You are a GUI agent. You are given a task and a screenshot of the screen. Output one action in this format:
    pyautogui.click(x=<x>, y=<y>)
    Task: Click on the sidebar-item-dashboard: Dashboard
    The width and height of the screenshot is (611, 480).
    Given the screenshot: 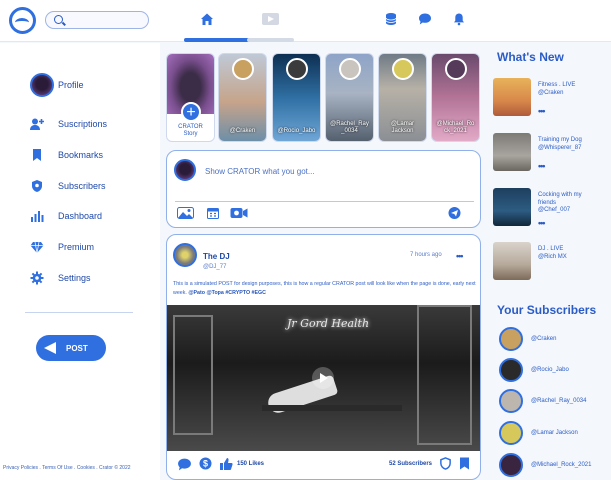 What is the action you would take?
    pyautogui.click(x=66, y=216)
    